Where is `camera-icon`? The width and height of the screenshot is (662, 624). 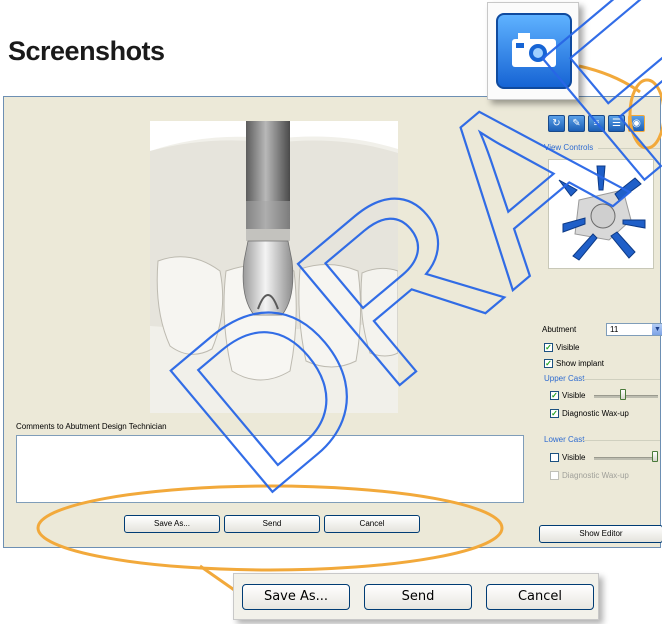 camera-icon is located at coordinates (534, 51).